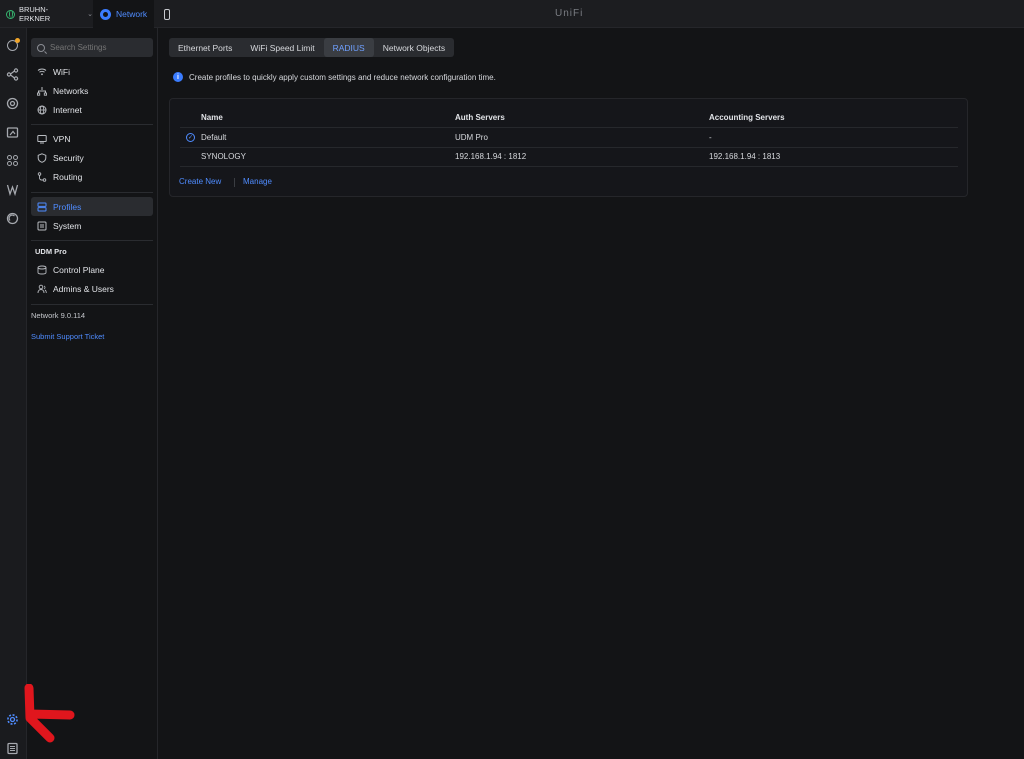  Describe the element at coordinates (12, 160) in the screenshot. I see `ports-icon` at that location.